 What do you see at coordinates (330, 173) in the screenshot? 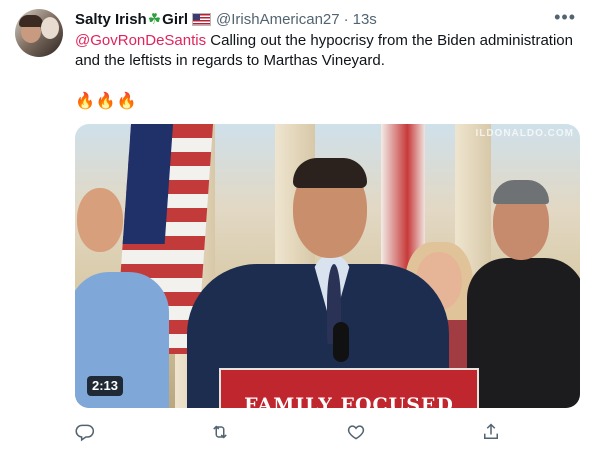
I see `speaker-hair` at bounding box center [330, 173].